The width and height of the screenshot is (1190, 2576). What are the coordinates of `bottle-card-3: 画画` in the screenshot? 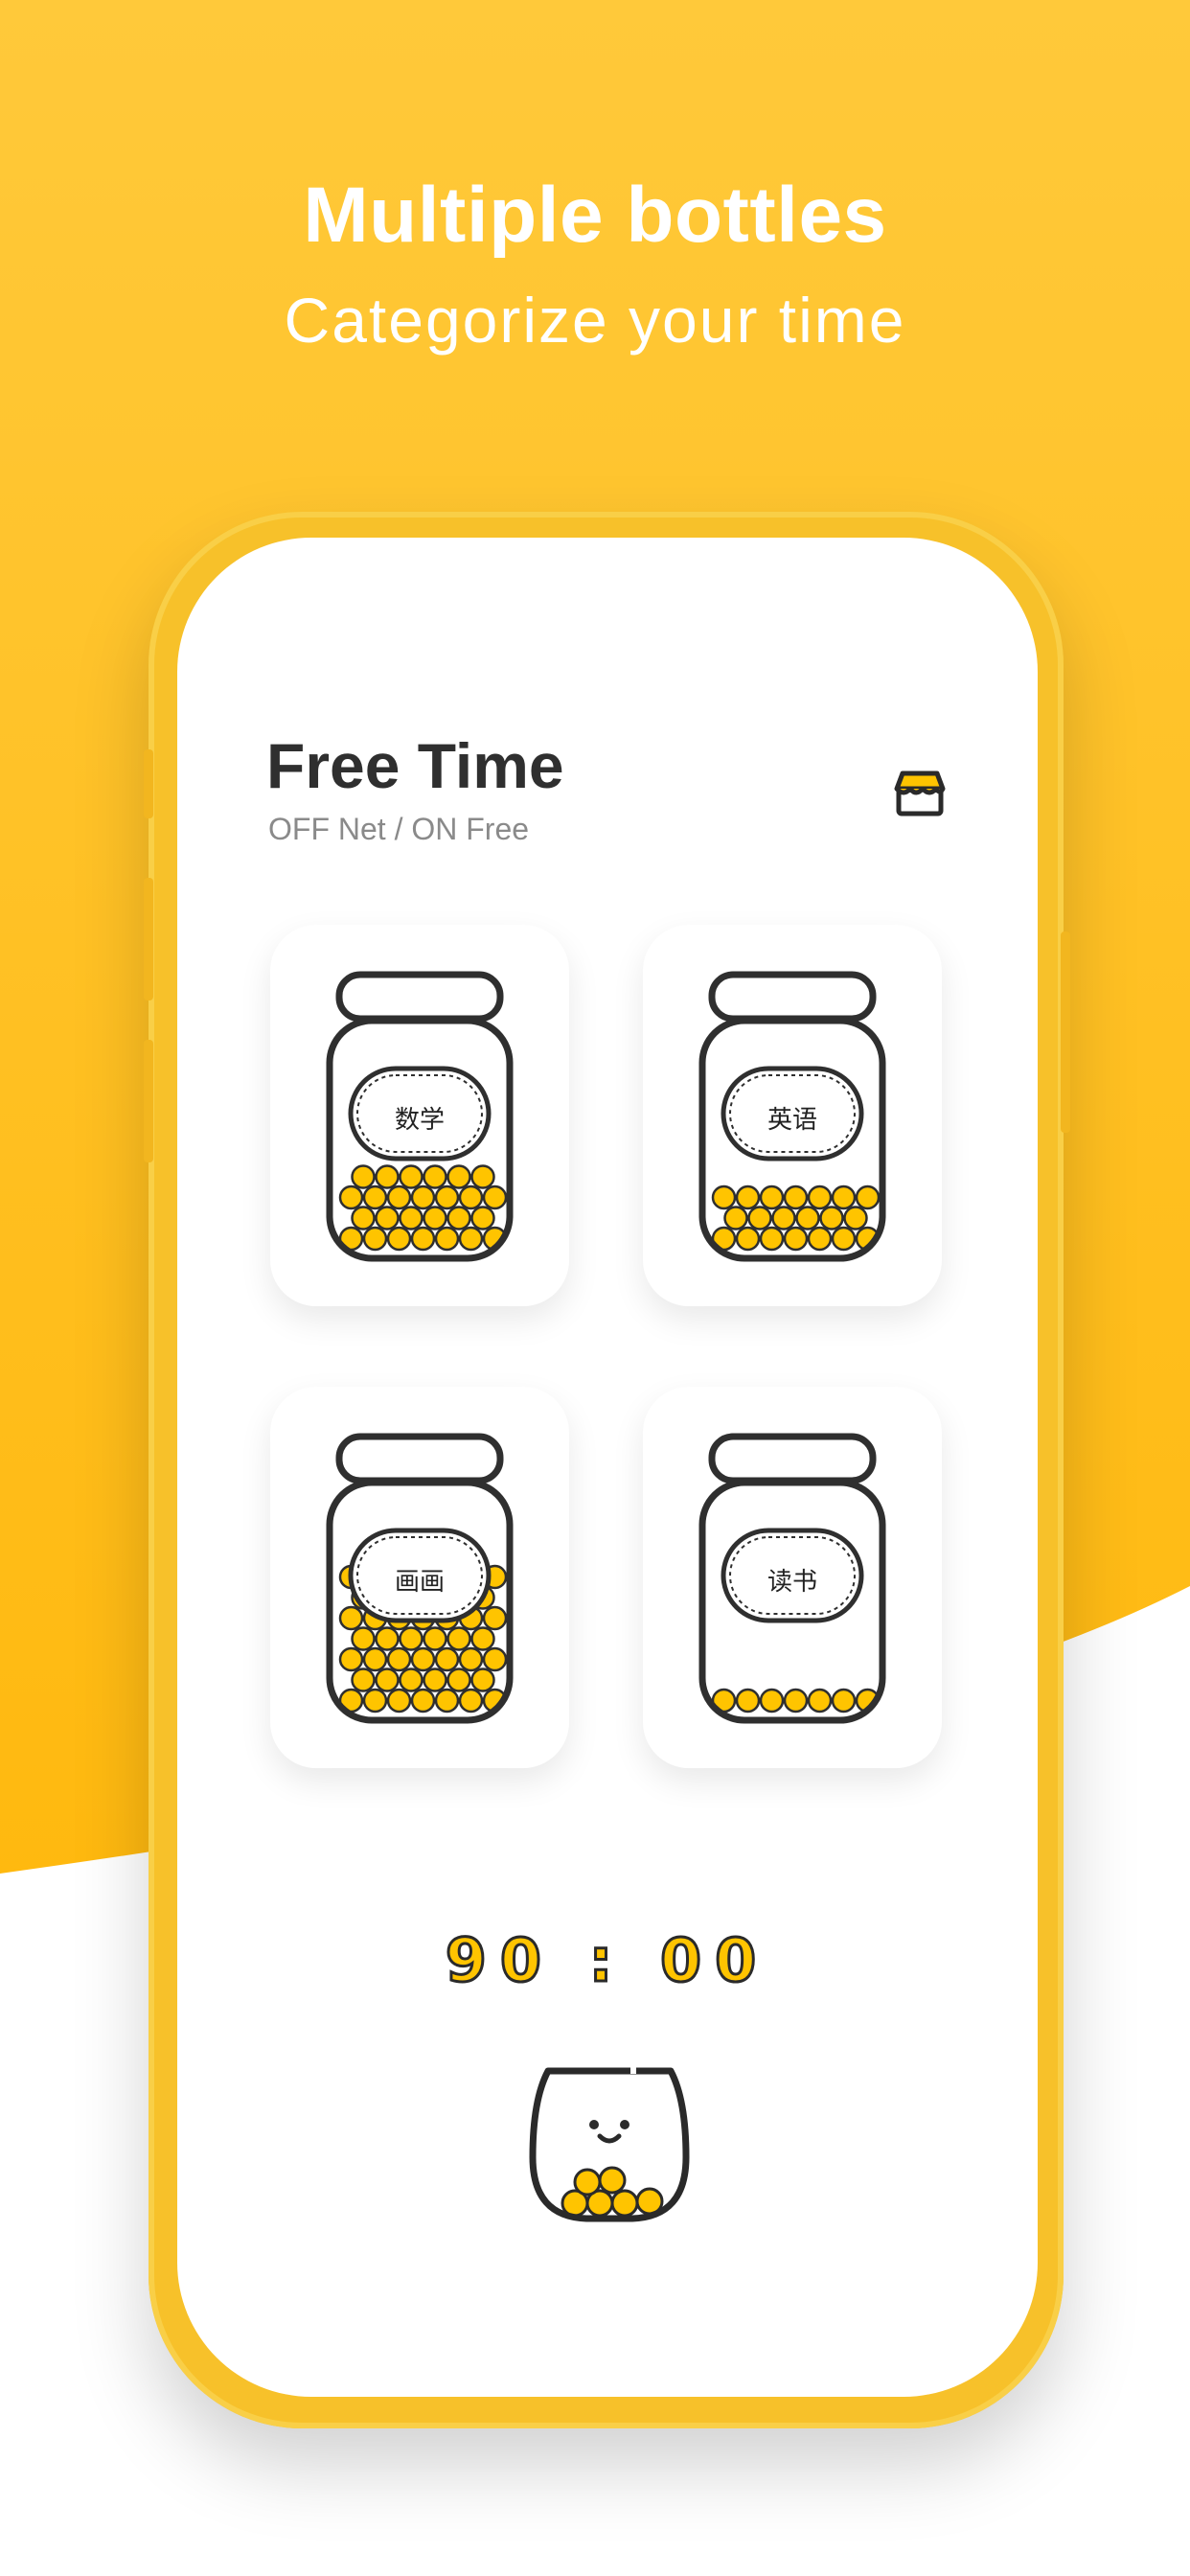 It's located at (420, 1577).